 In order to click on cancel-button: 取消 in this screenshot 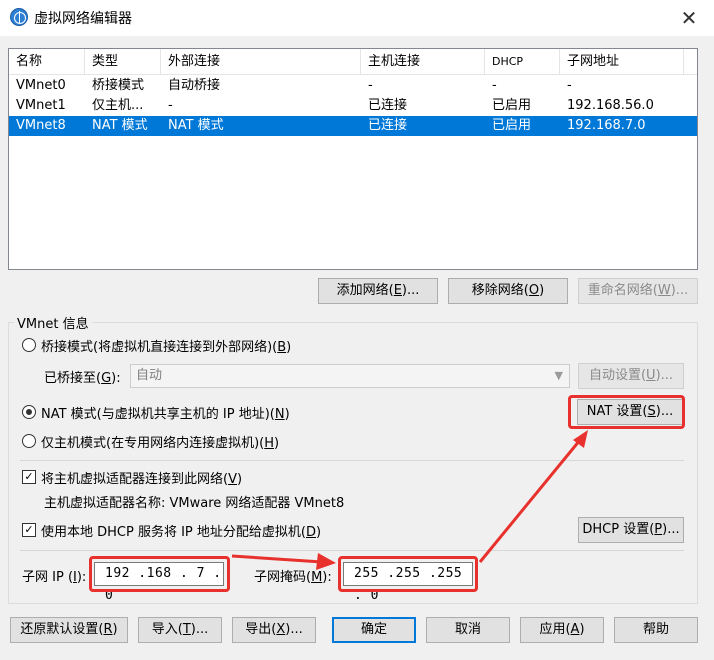, I will do `click(468, 630)`.